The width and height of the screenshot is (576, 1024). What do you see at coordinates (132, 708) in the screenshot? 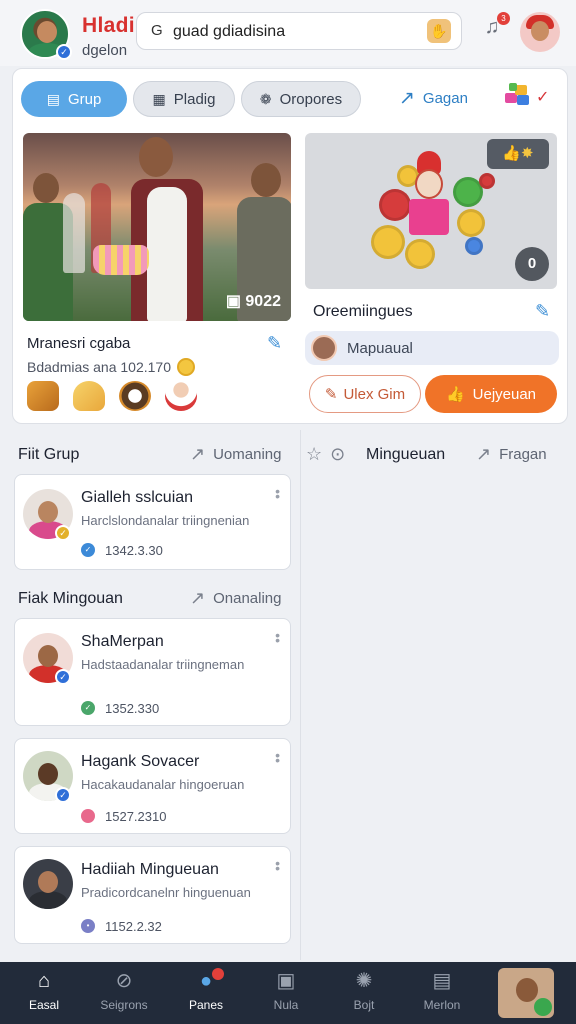
I see `card-value: 1352.330` at bounding box center [132, 708].